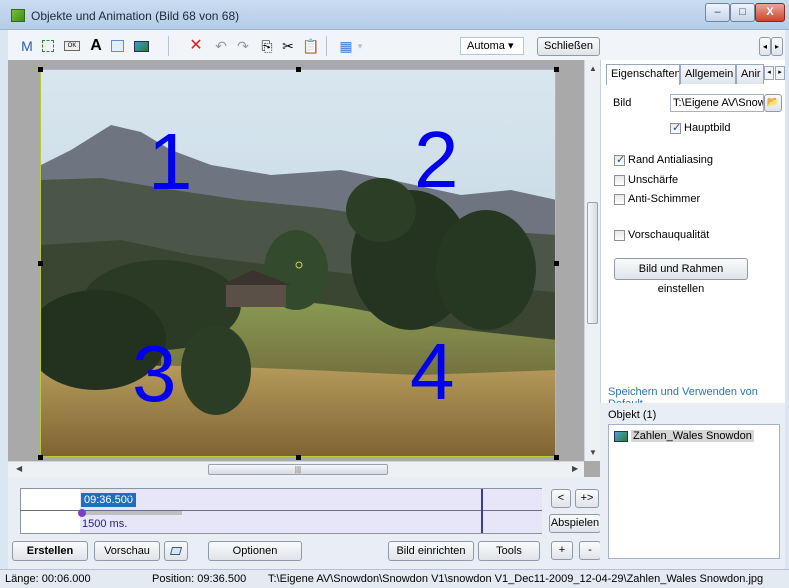  What do you see at coordinates (129, 498) in the screenshot?
I see `add-keyframe-icon: +` at bounding box center [129, 498].